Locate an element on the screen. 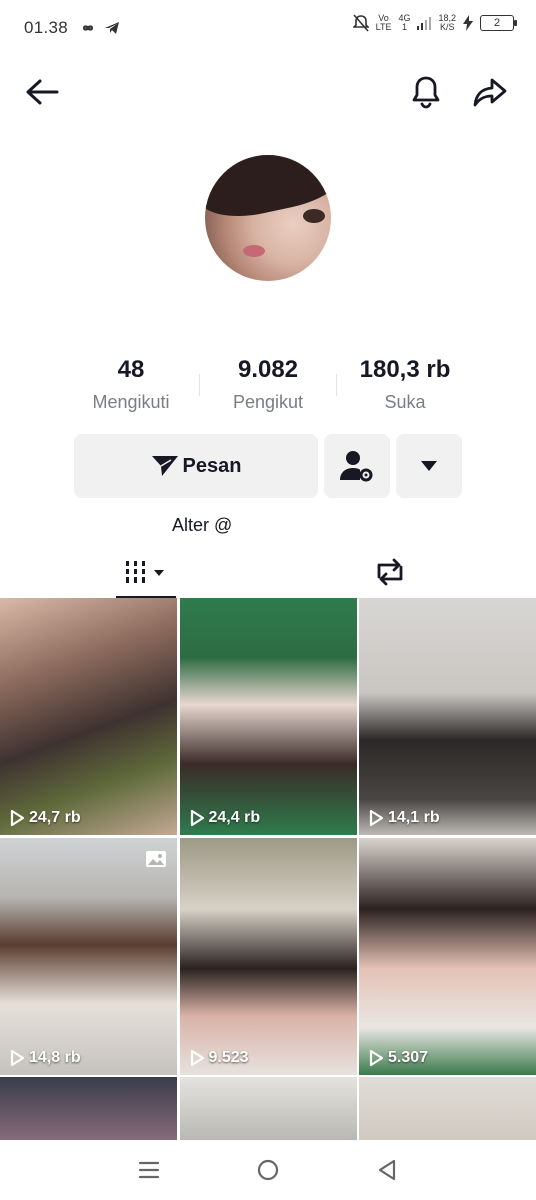 The height and width of the screenshot is (1200, 536). system-nav-bar is located at coordinates (268, 1170).